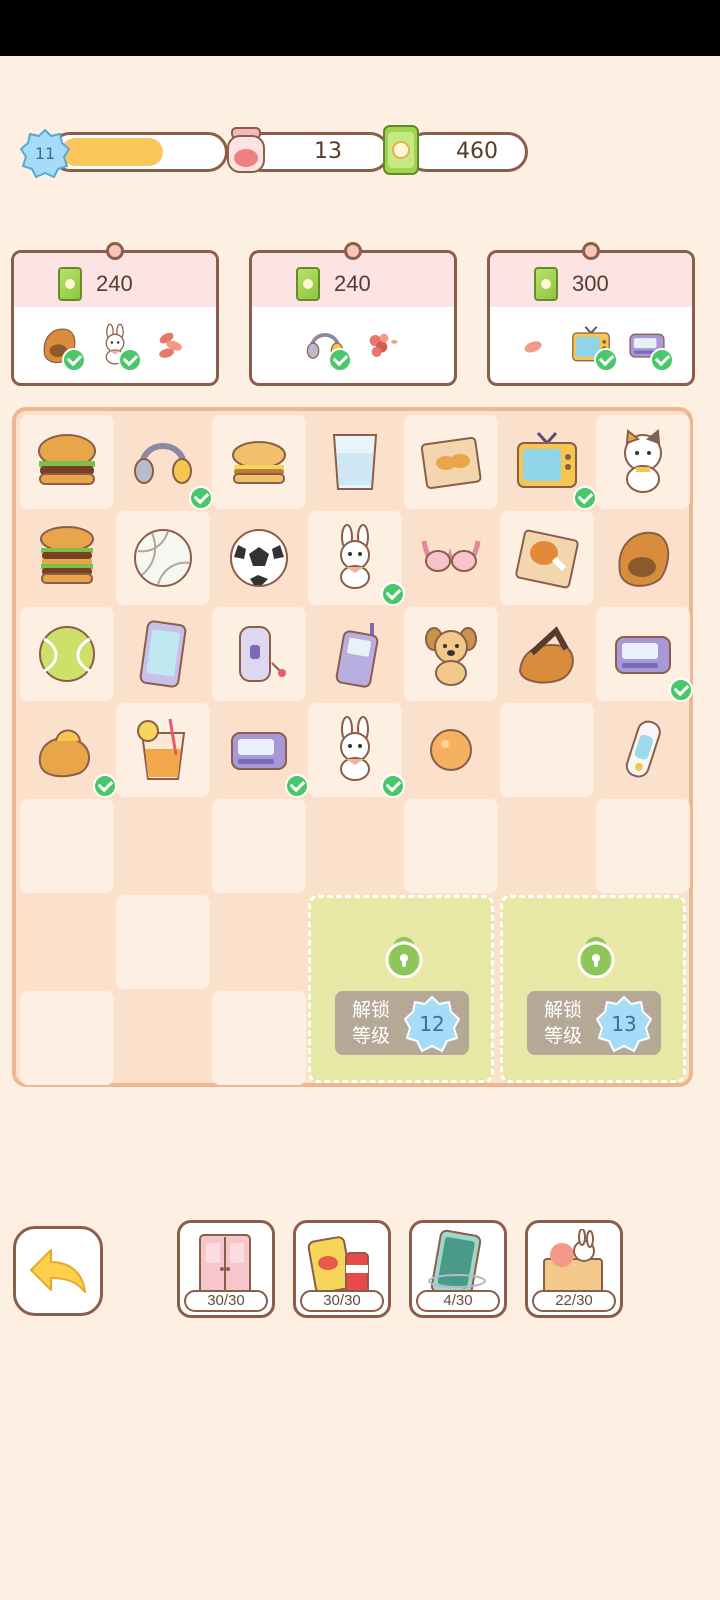 This screenshot has height=1600, width=720. I want to click on glass-icon, so click(355, 462).